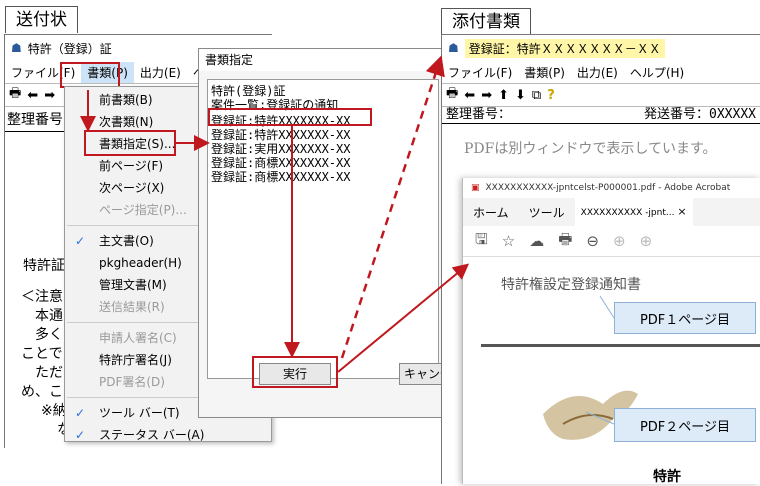 The height and width of the screenshot is (486, 760). Describe the element at coordinates (600, 418) in the screenshot. I see `callout2-pointer` at that location.